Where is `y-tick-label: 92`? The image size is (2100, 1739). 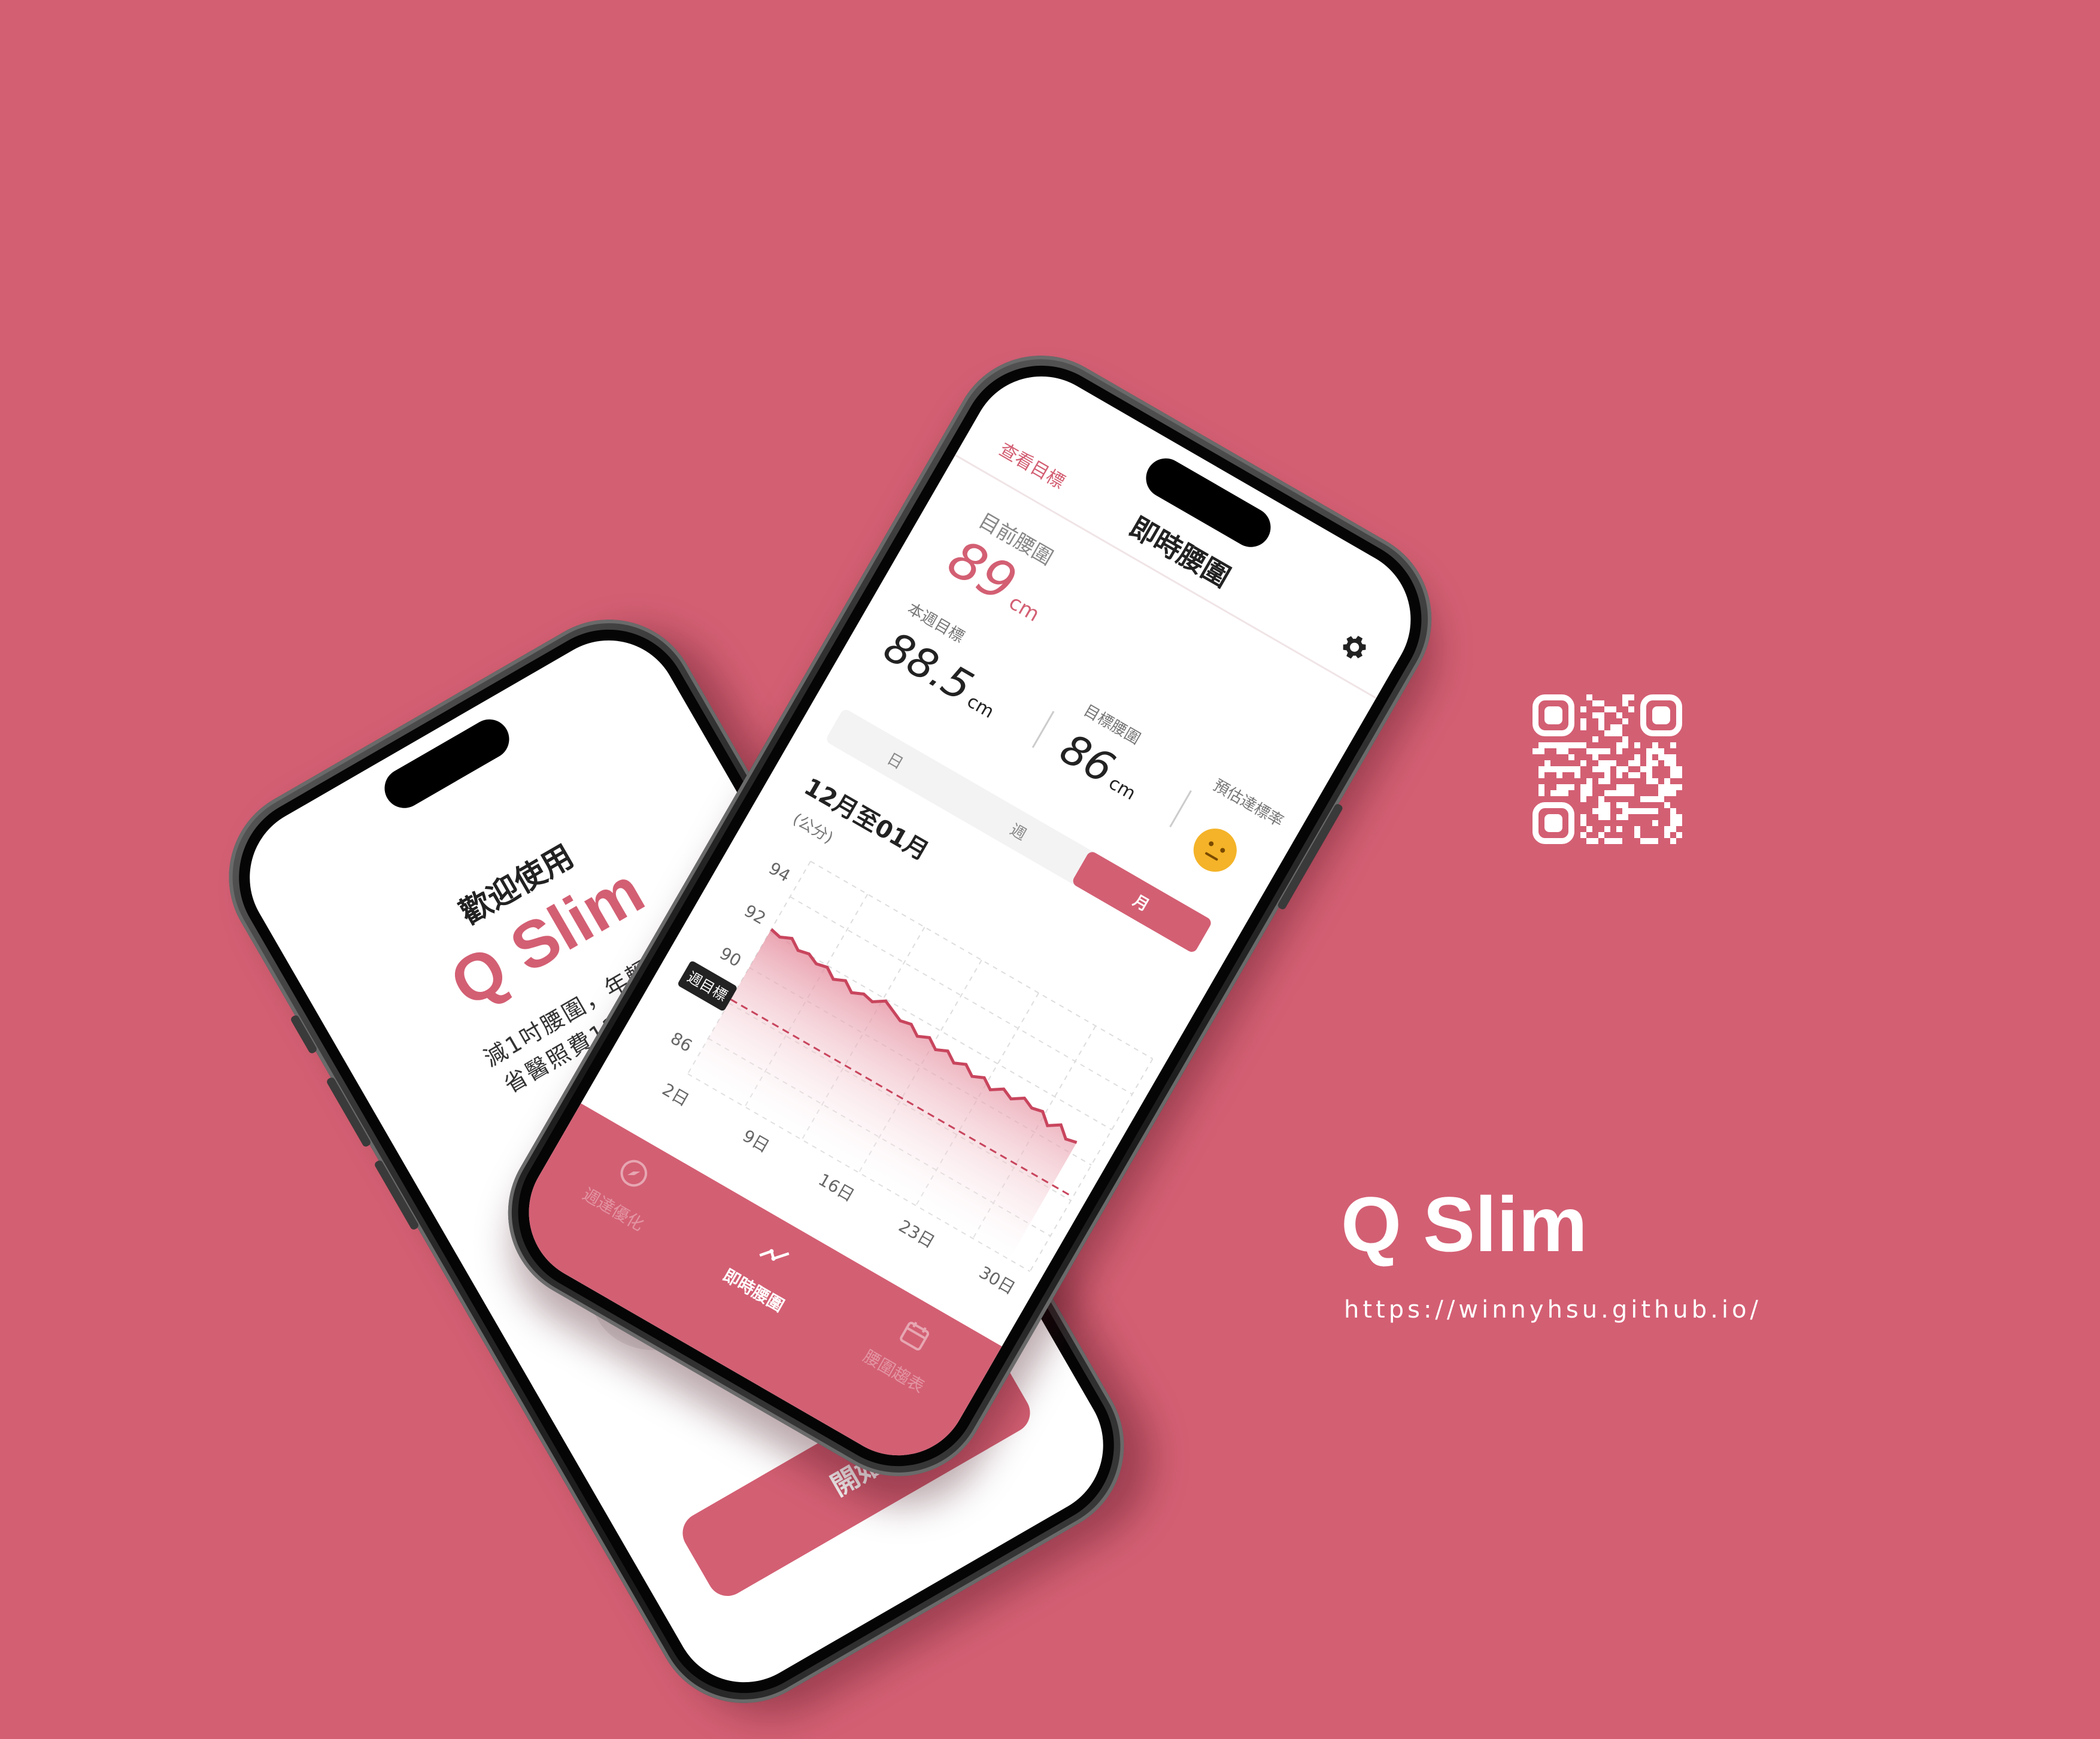 y-tick-label: 92 is located at coordinates (755, 914).